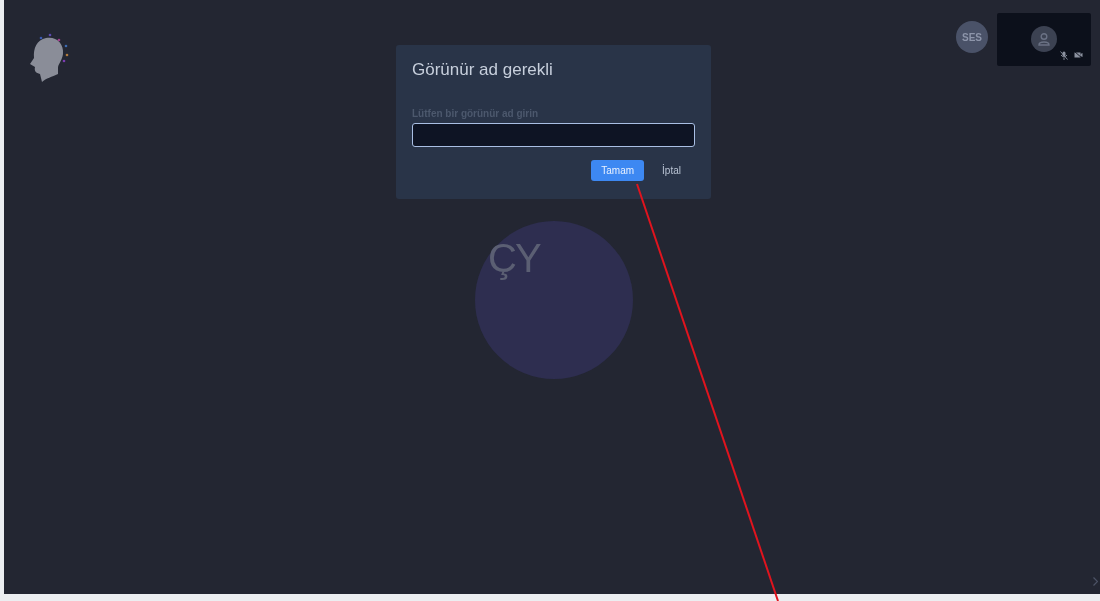  I want to click on user-avatar-icon, so click(1044, 39).